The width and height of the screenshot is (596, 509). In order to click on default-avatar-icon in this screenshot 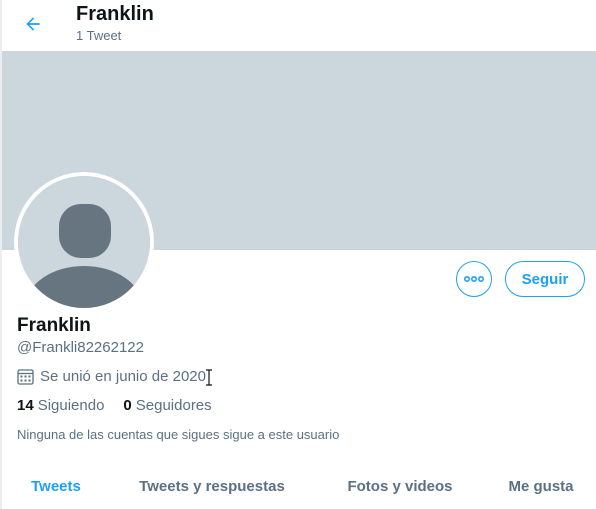, I will do `click(84, 242)`.